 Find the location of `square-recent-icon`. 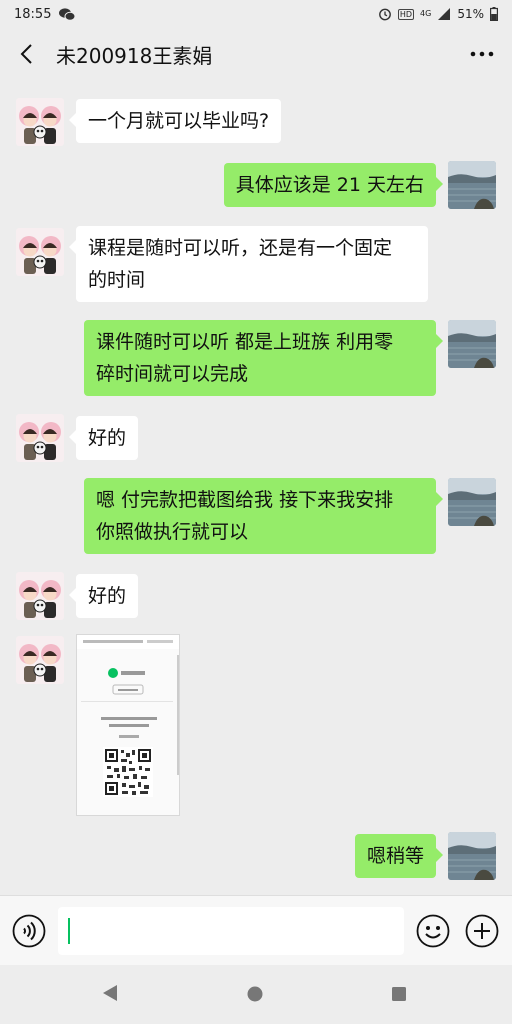

square-recent-icon is located at coordinates (399, 994).